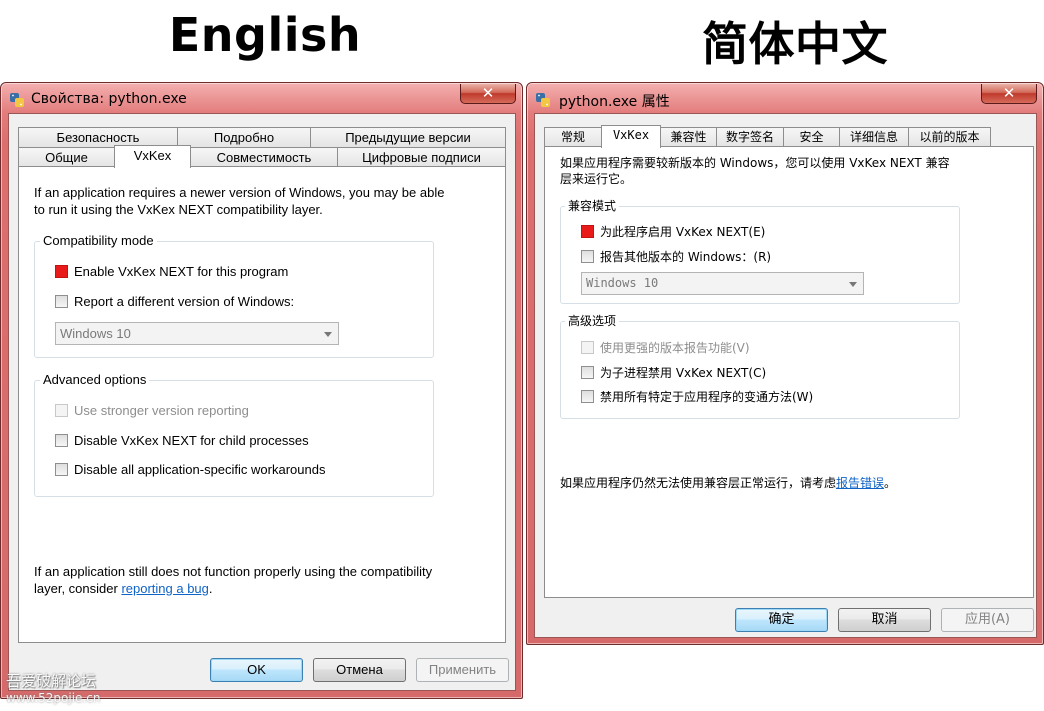 This screenshot has height=711, width=1044. What do you see at coordinates (181, 271) in the screenshot?
I see `checkbox-label: Enable VxKex NEXT for this program` at bounding box center [181, 271].